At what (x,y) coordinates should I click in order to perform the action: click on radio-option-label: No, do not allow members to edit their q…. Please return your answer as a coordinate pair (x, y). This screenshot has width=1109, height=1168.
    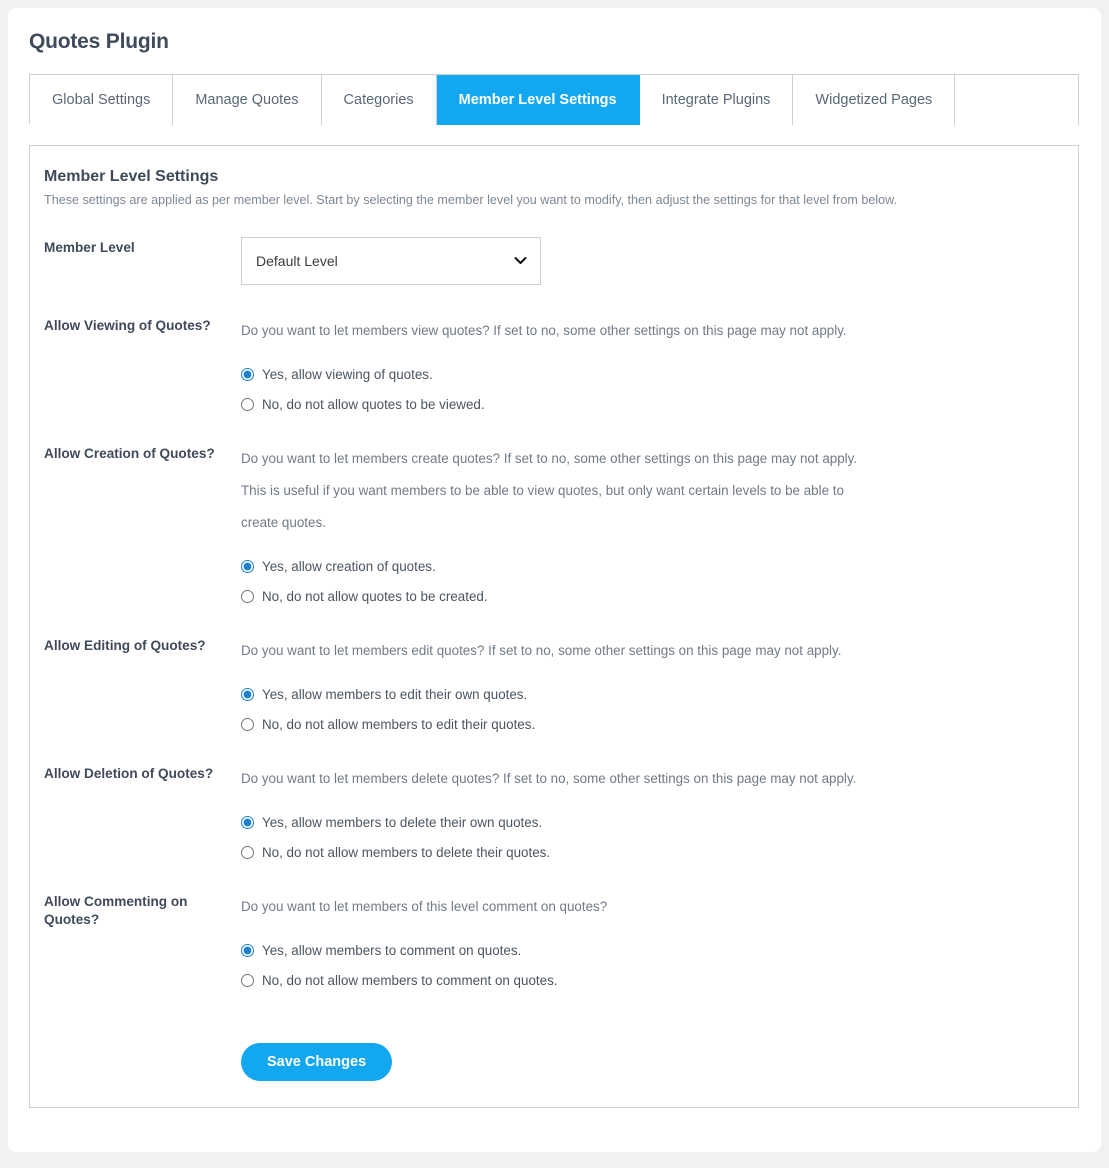
    Looking at the image, I should click on (399, 724).